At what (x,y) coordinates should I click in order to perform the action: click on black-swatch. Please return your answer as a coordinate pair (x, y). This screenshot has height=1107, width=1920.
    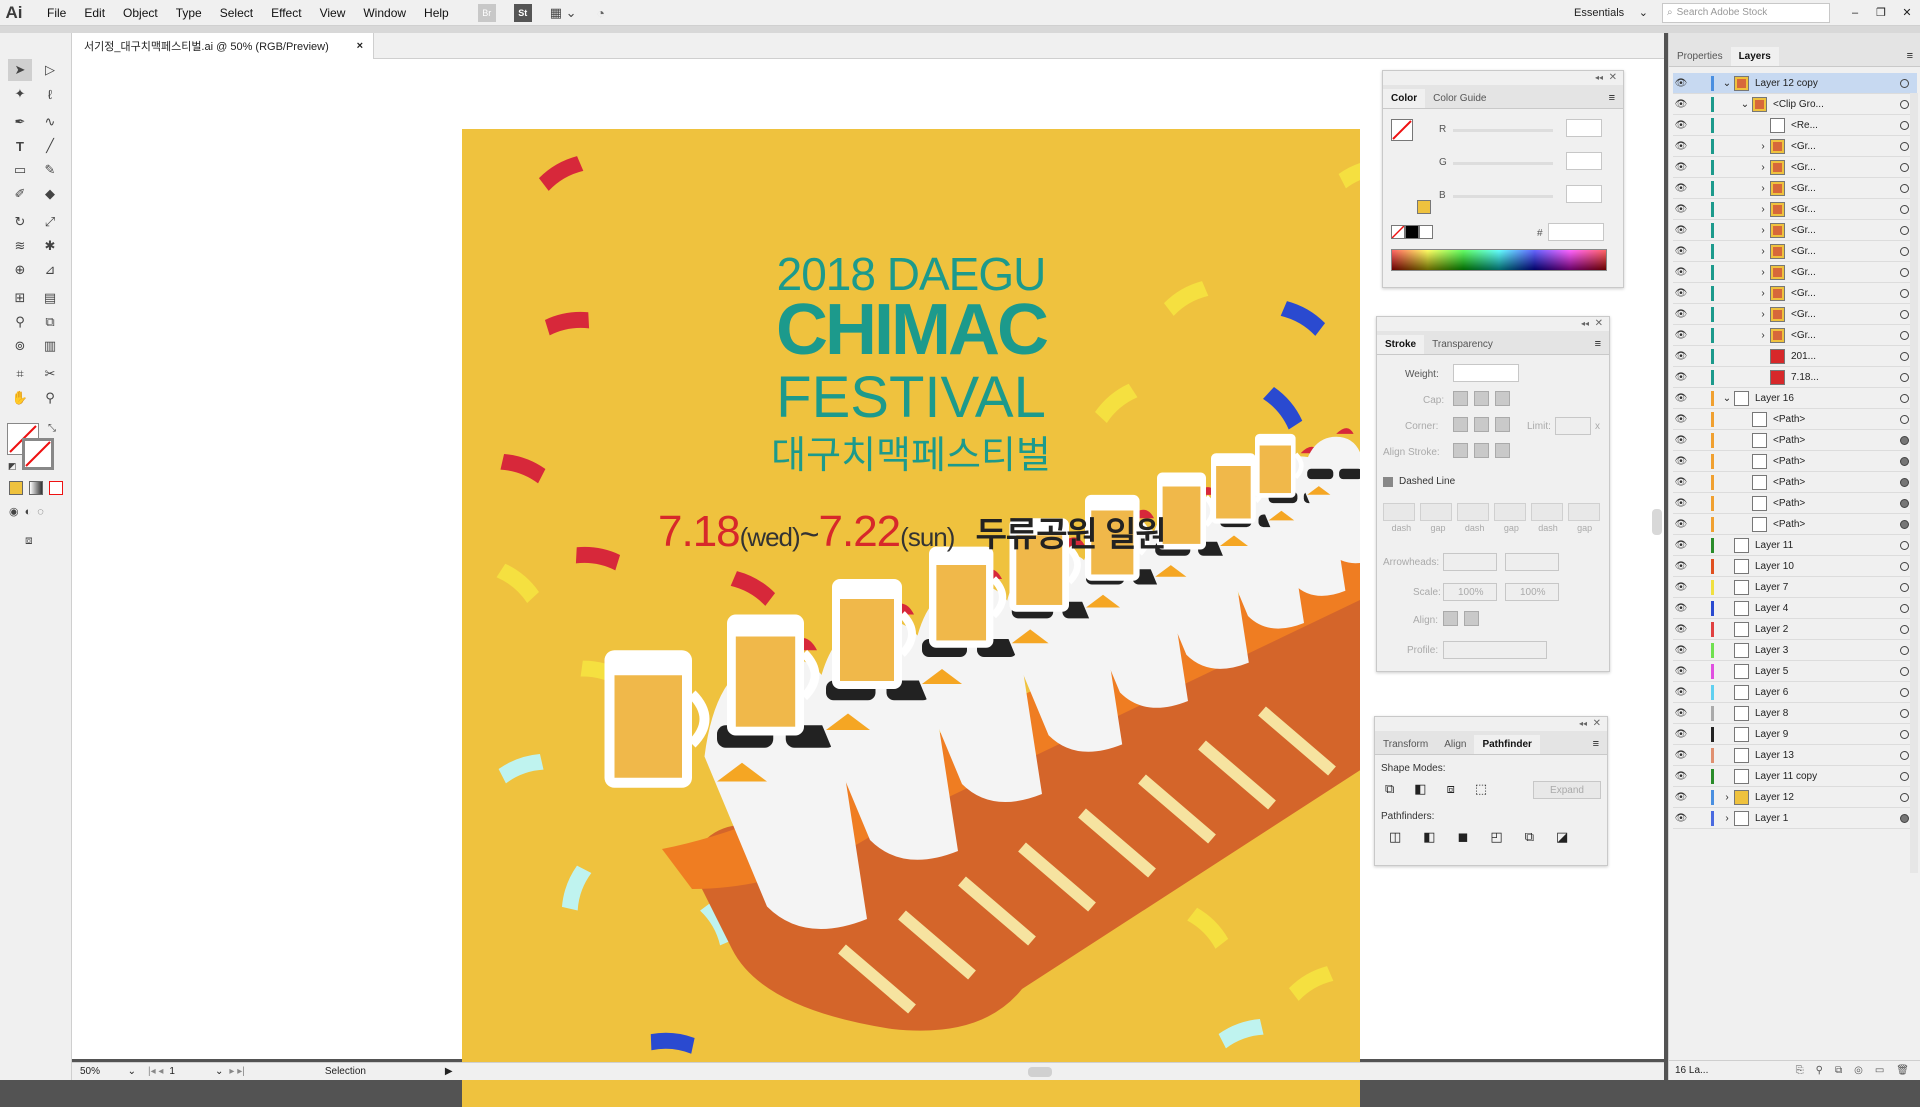
    Looking at the image, I should click on (1412, 232).